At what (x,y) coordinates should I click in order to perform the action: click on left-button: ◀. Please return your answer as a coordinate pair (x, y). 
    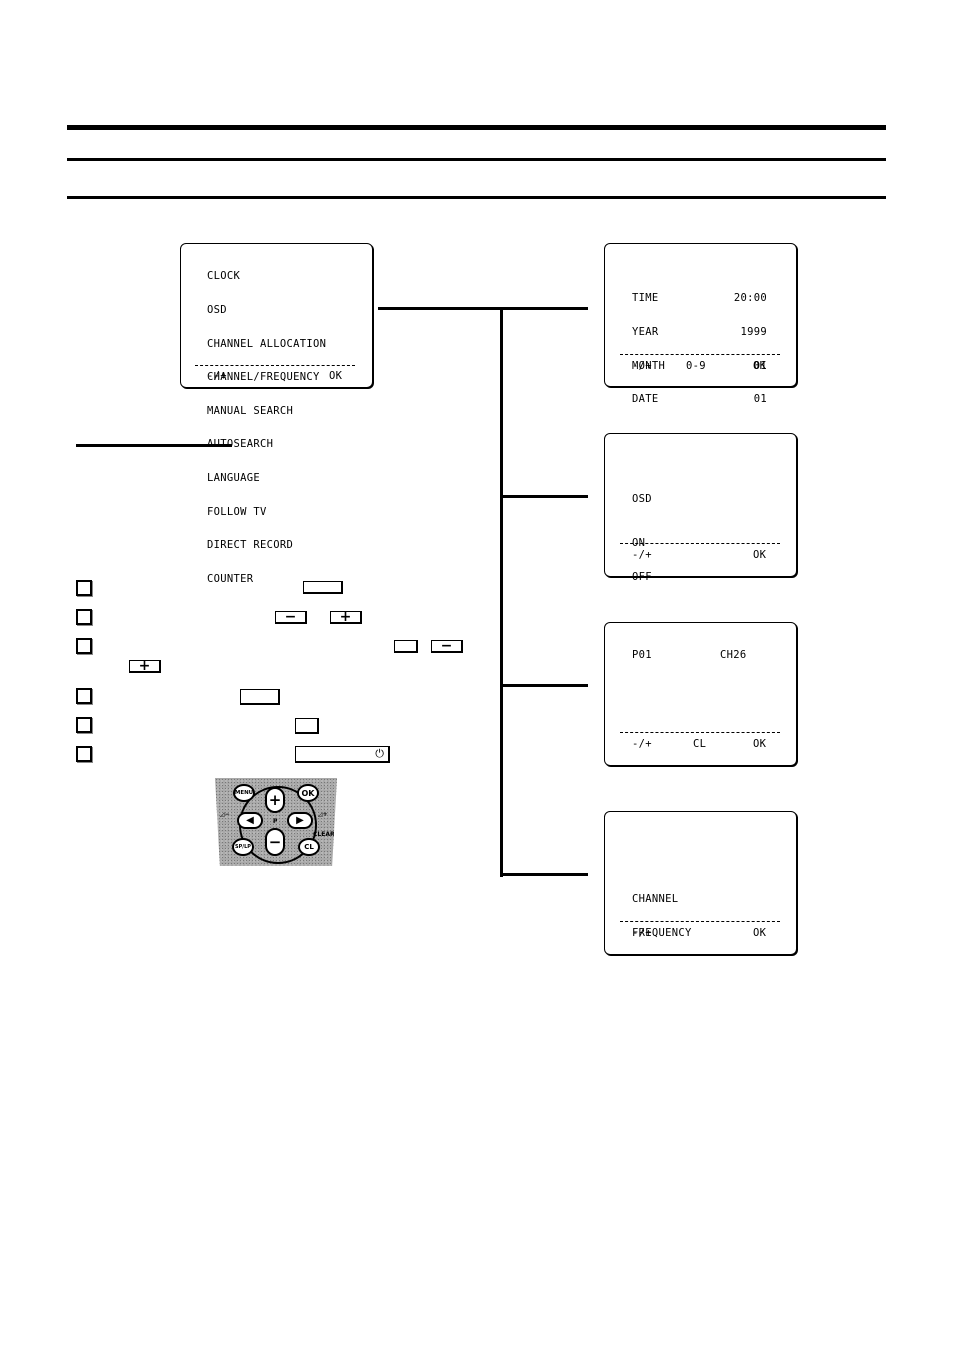
    Looking at the image, I should click on (250, 820).